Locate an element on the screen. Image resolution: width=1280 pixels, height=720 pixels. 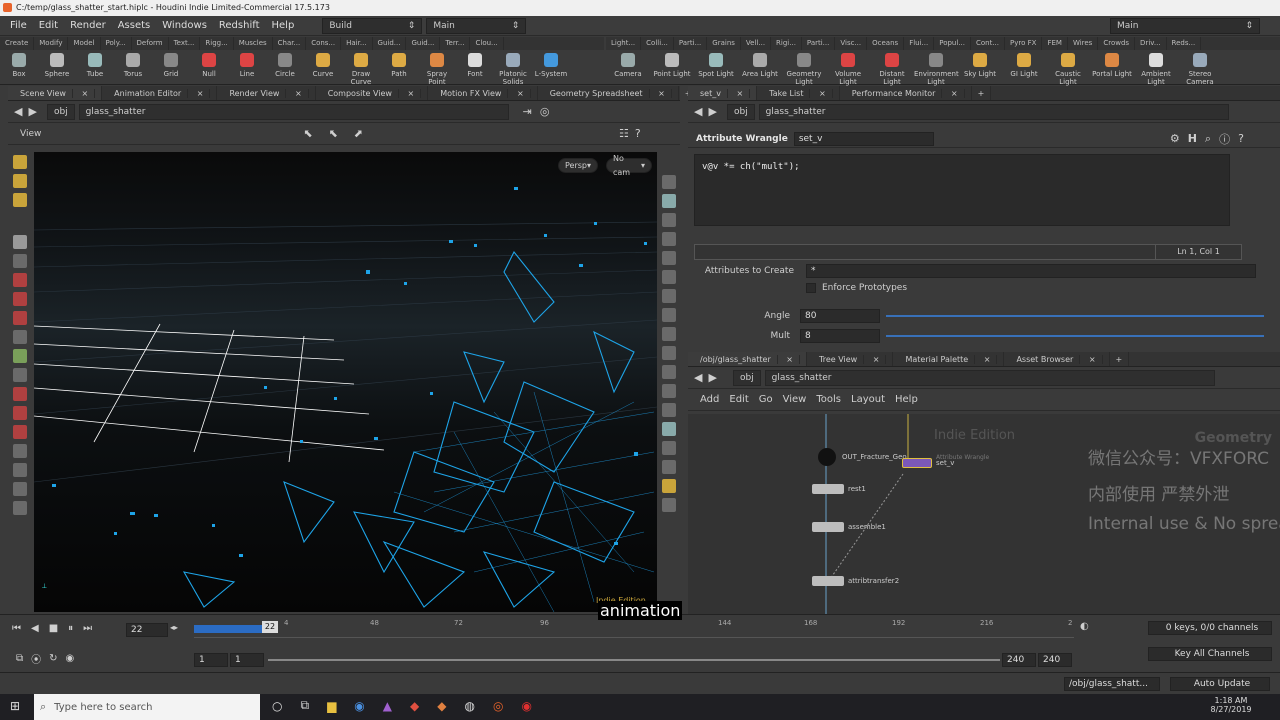
shelf-tab: Oceans is located at coordinates (886, 43).